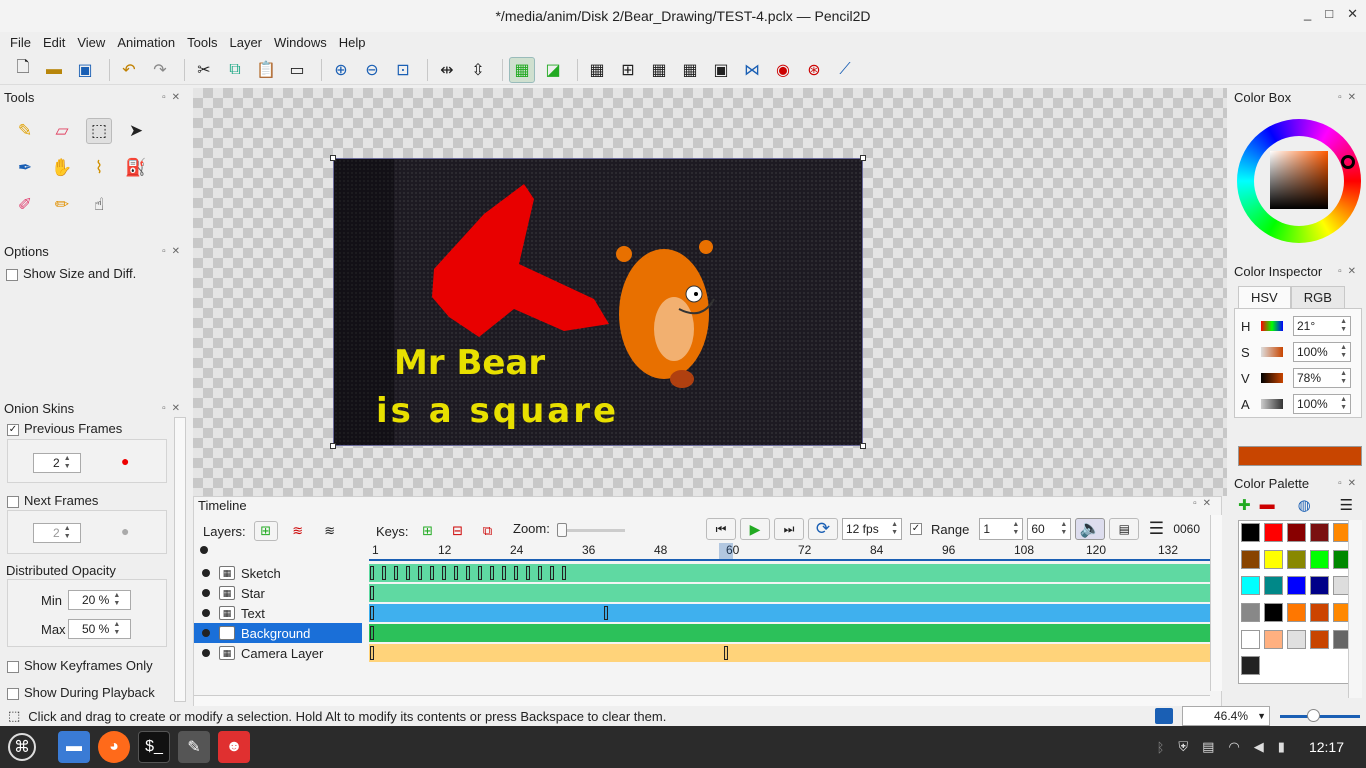 The height and width of the screenshot is (768, 1366). I want to click on pen-tool-icon: ✒, so click(25, 168).